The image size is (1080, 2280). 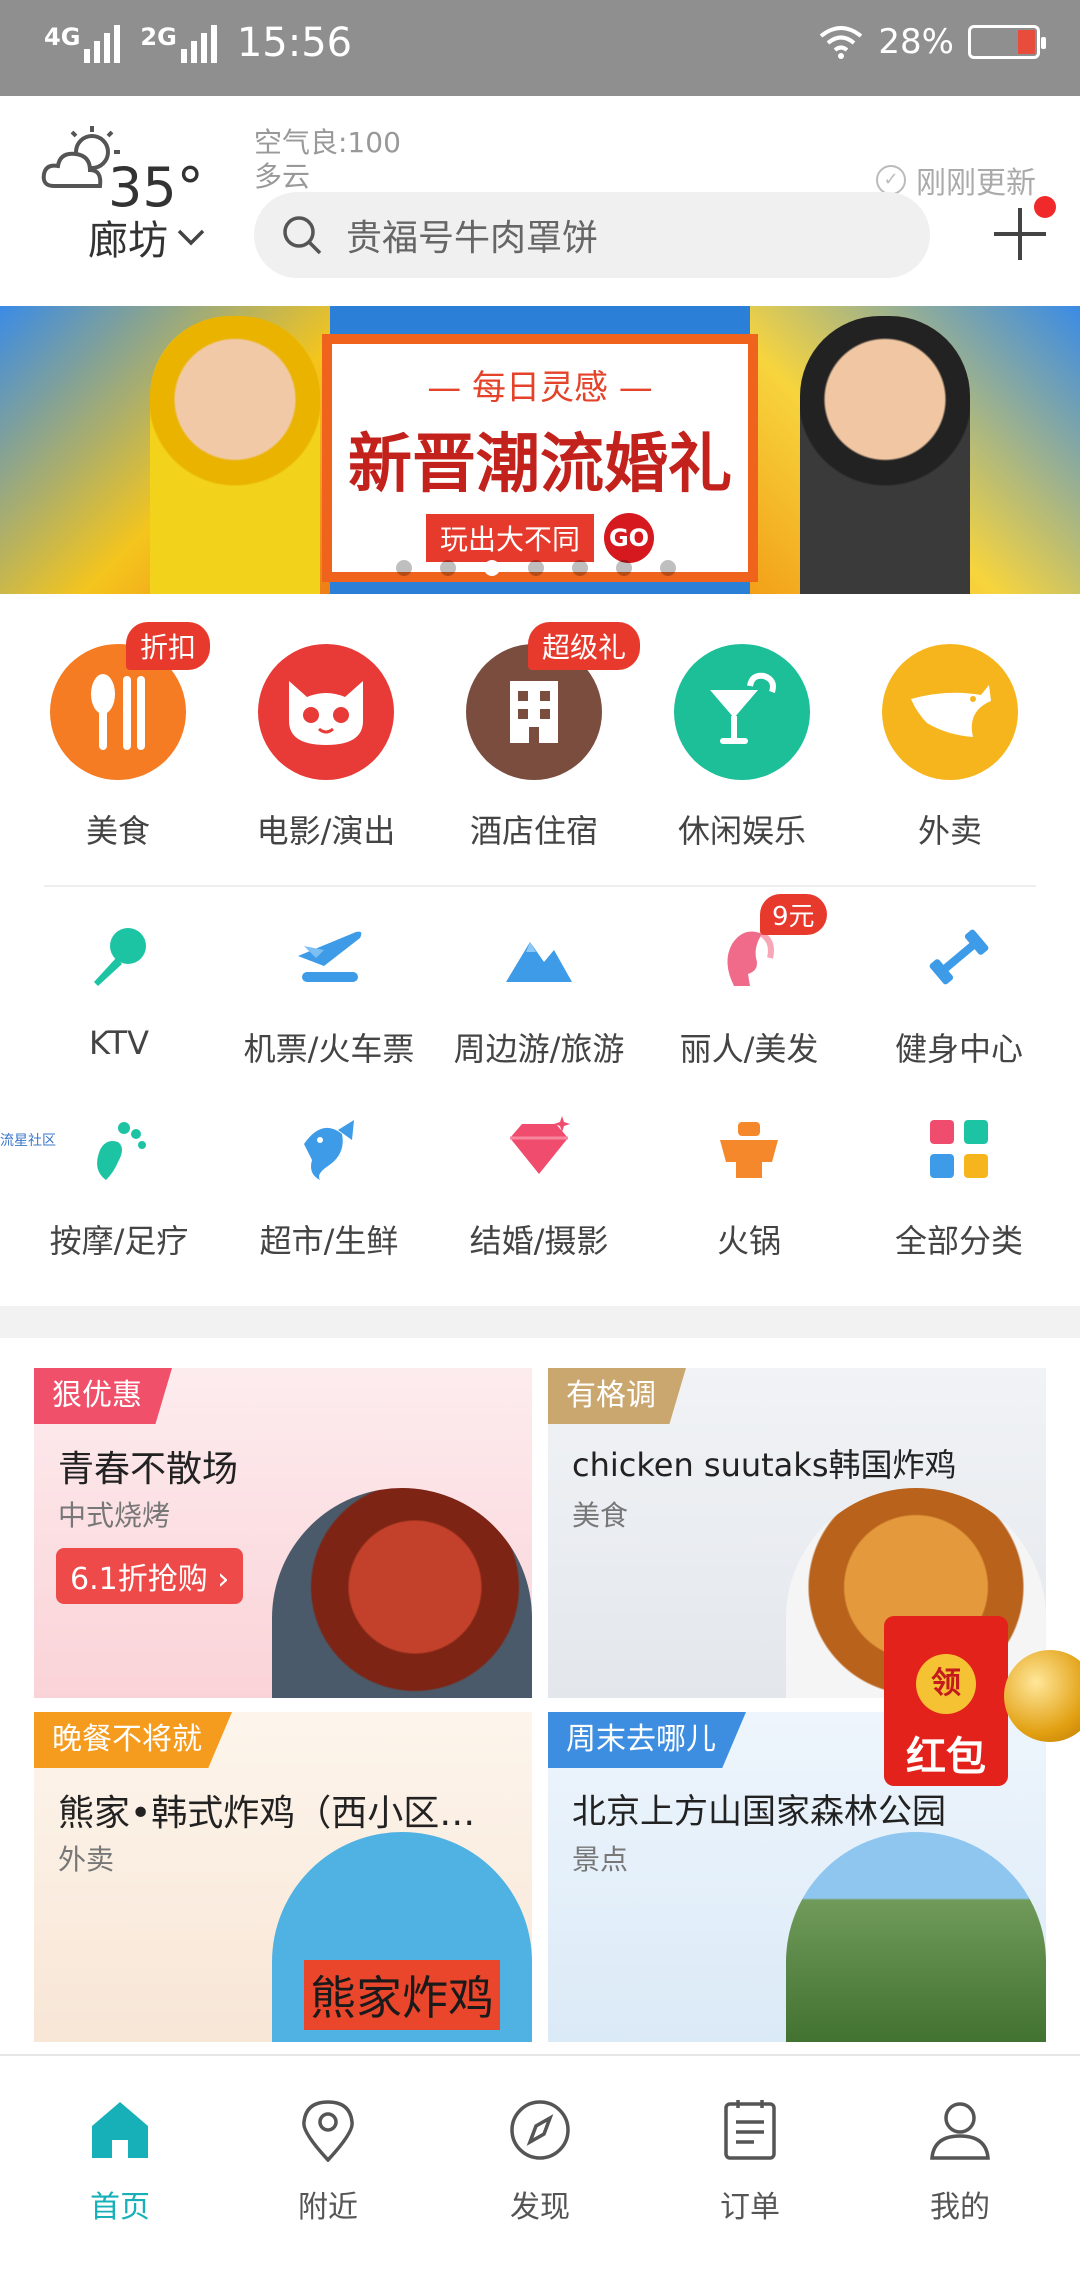 What do you see at coordinates (329, 1049) in the screenshot?
I see `category-label: 机票/火车票` at bounding box center [329, 1049].